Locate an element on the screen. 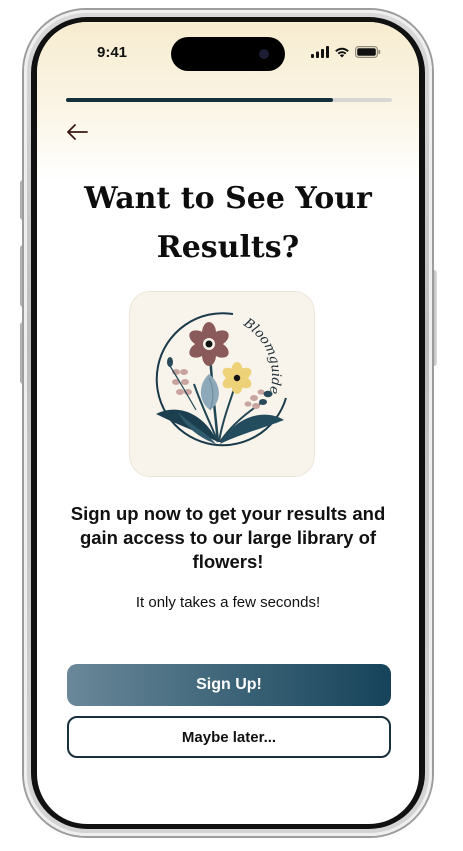 The height and width of the screenshot is (851, 463). signal-icon is located at coordinates (320, 52).